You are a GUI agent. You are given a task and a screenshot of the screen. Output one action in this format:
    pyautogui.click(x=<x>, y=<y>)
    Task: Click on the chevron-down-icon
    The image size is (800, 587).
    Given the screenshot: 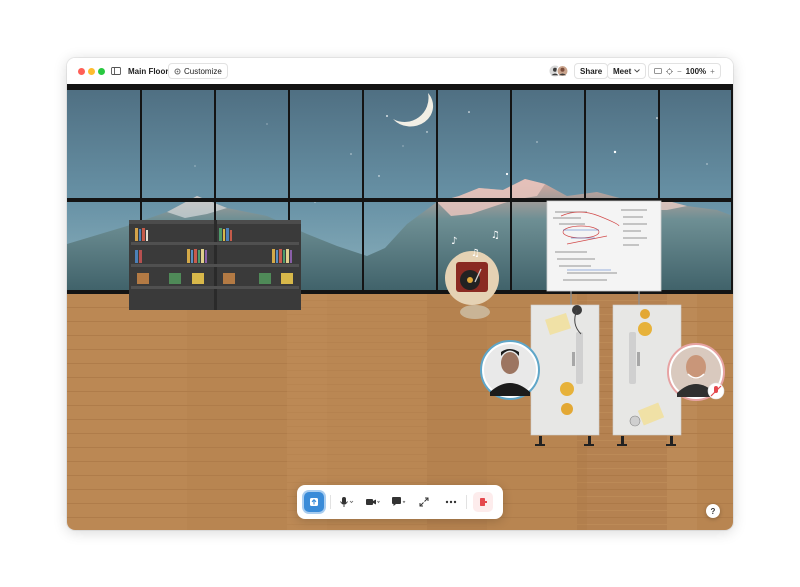 What is the action you would take?
    pyautogui.click(x=637, y=71)
    